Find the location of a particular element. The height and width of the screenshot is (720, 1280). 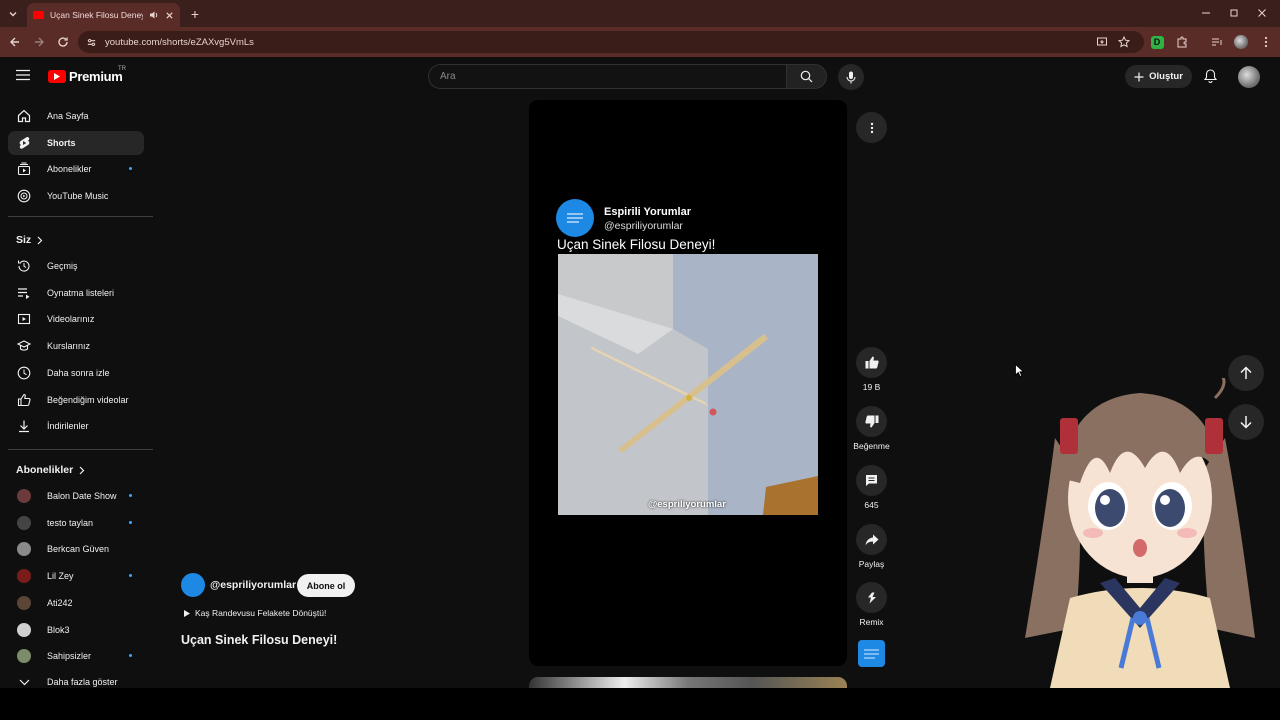

channel-handle: @espriliyorumlar is located at coordinates (253, 585).